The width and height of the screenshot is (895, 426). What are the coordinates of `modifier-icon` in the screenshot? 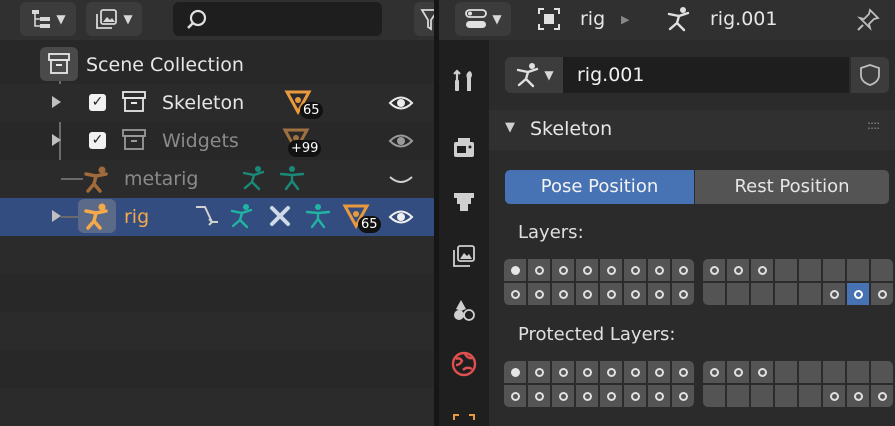 It's located at (206, 216).